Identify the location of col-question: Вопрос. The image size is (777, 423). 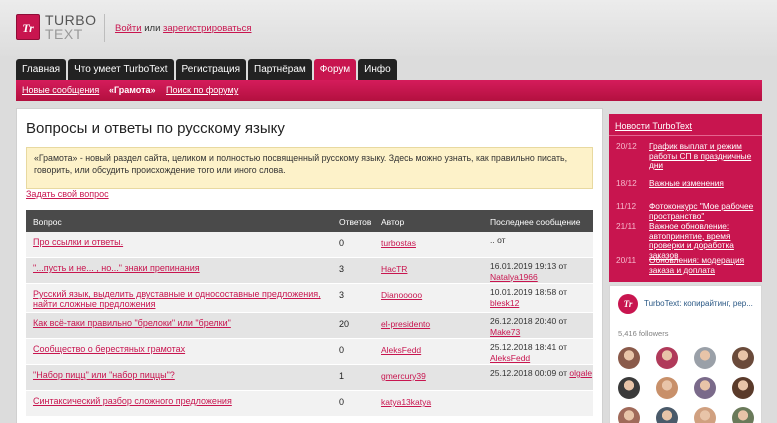
(47, 222).